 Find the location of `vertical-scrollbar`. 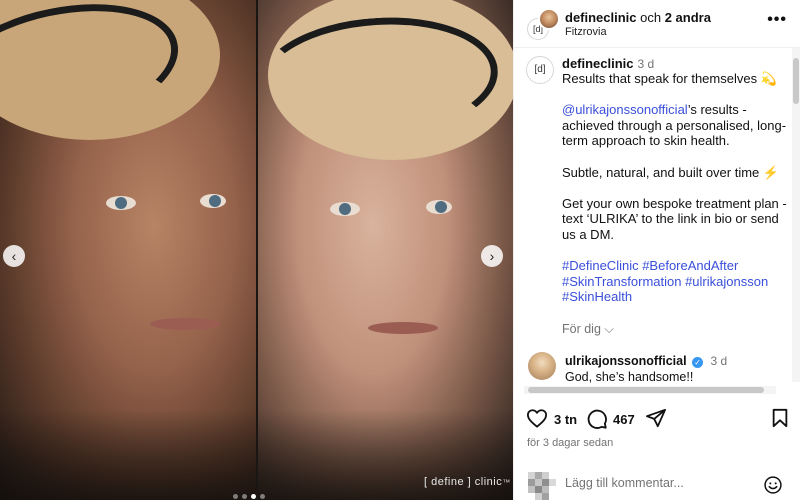

vertical-scrollbar is located at coordinates (796, 215).